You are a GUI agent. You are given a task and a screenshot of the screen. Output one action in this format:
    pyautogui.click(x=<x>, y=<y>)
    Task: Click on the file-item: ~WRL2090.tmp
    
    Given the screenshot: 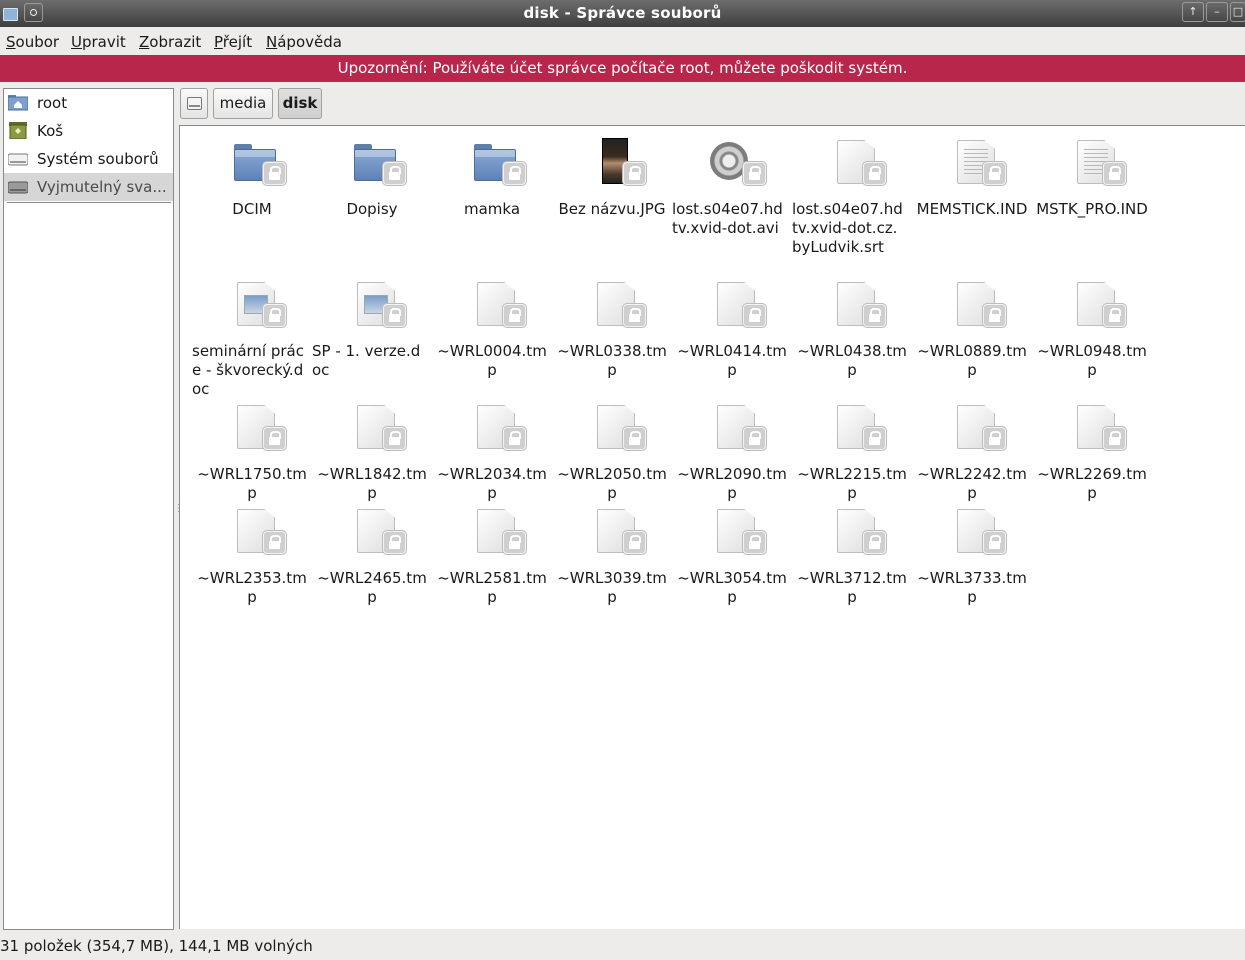 What is the action you would take?
    pyautogui.click(x=732, y=463)
    